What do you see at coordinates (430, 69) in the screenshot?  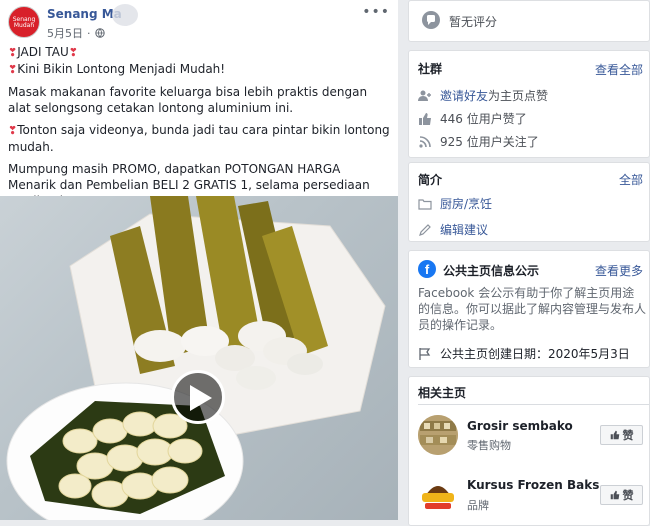 I see `community-title: 社群` at bounding box center [430, 69].